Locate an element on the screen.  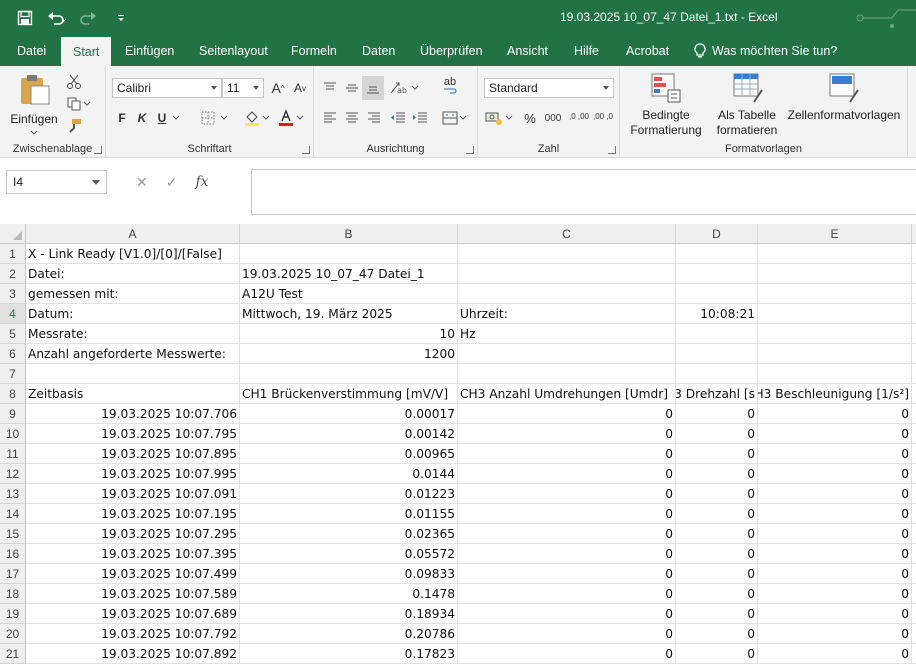
cell-a18: 19.03.2025 10:07.589 is located at coordinates (133, 594).